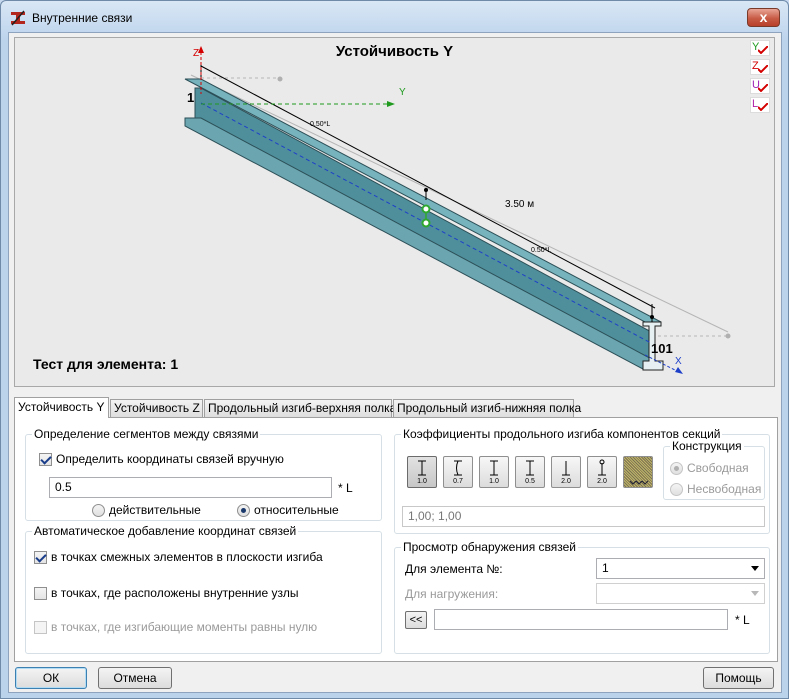 This screenshot has height=699, width=789. Describe the element at coordinates (82, 18) in the screenshot. I see `window-title: Внутренние связи` at that location.